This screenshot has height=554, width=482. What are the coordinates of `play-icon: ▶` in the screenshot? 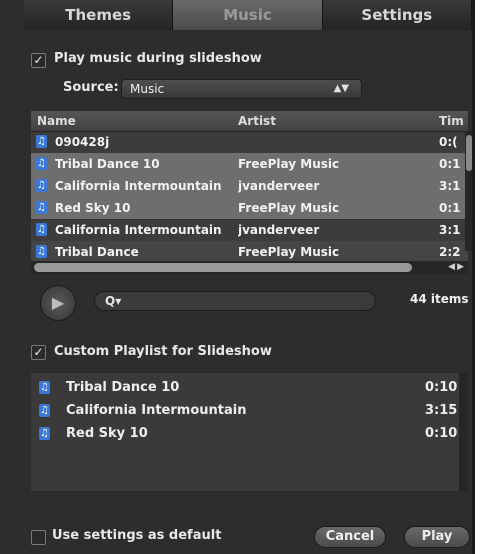 It's located at (58, 302).